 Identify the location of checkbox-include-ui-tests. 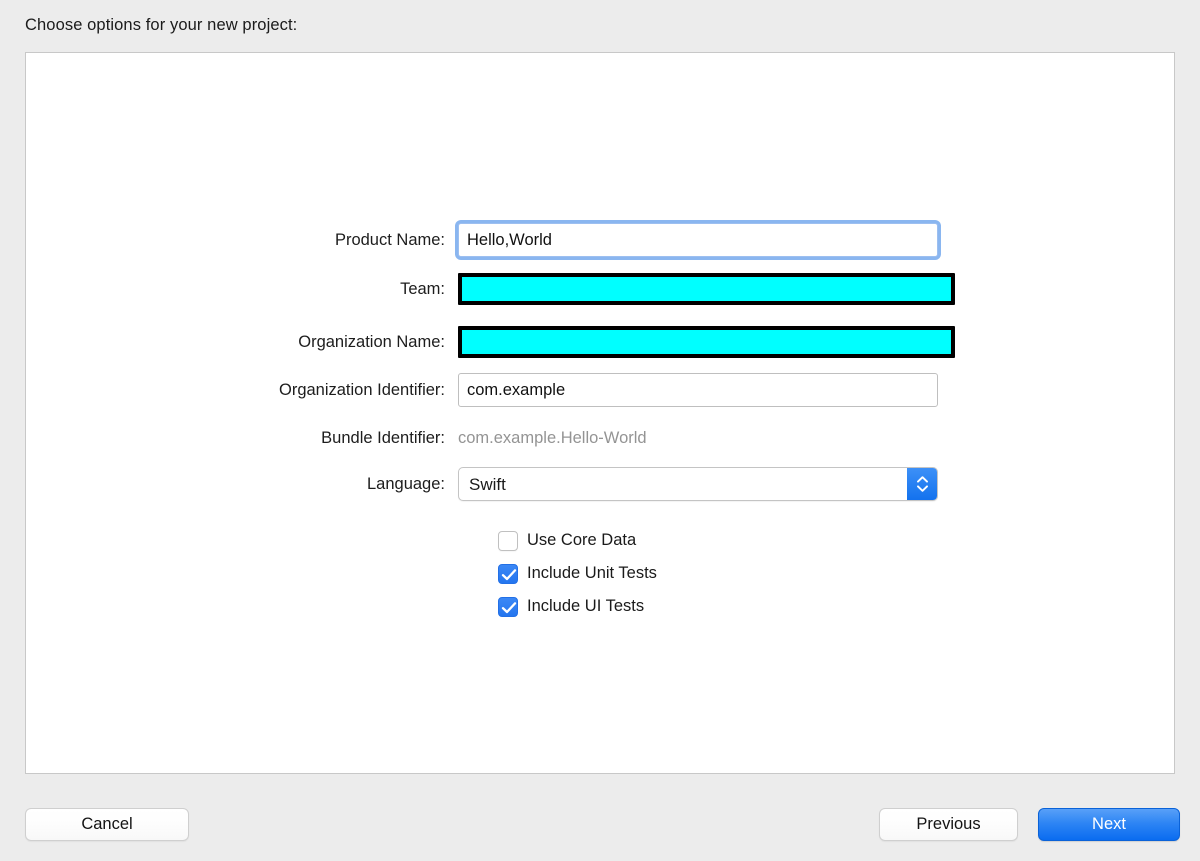
(508, 606).